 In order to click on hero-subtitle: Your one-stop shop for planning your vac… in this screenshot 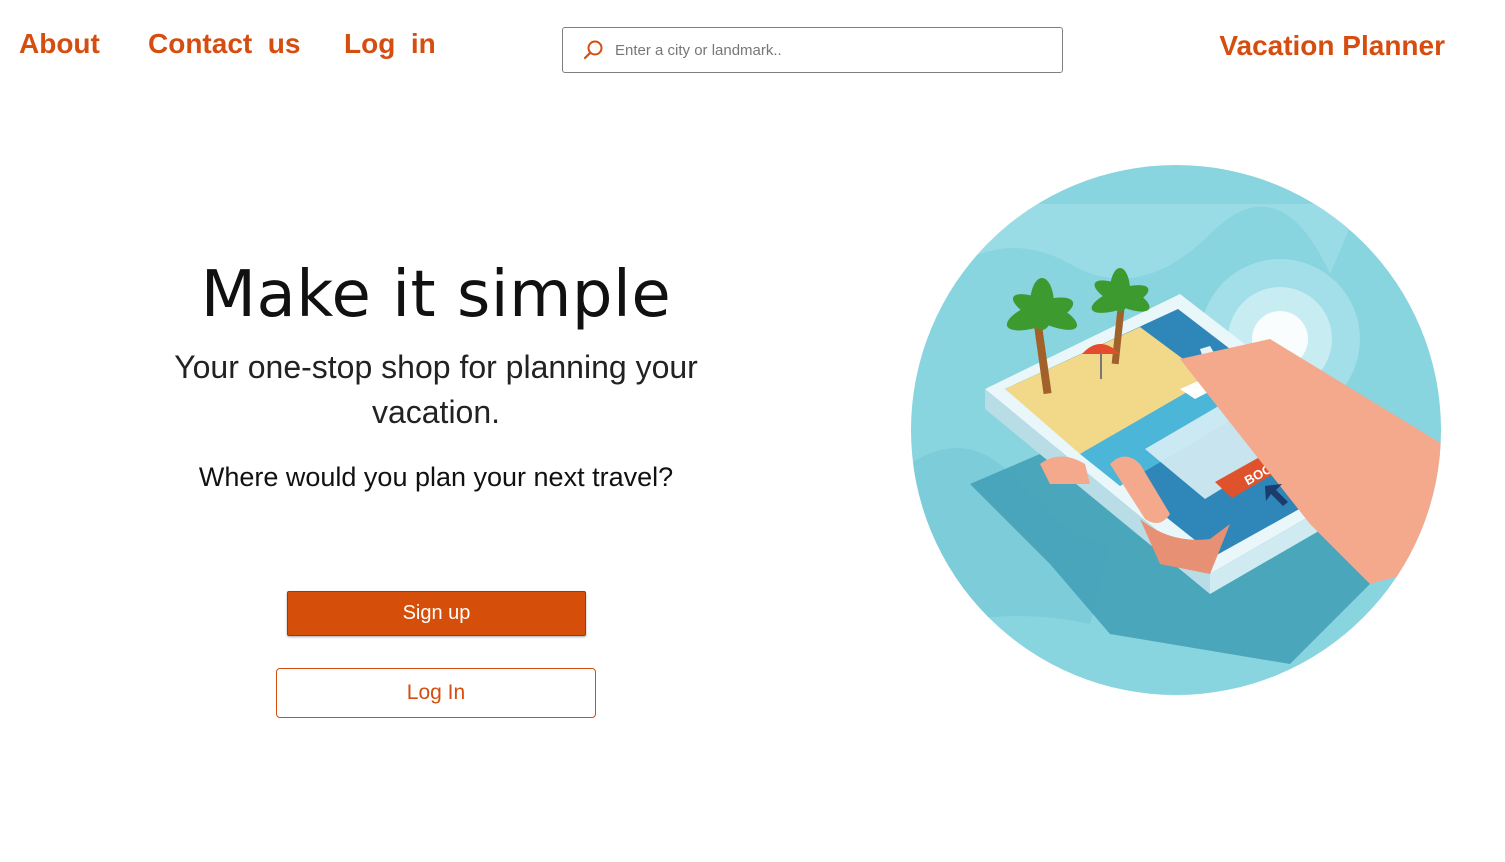, I will do `click(436, 389)`.